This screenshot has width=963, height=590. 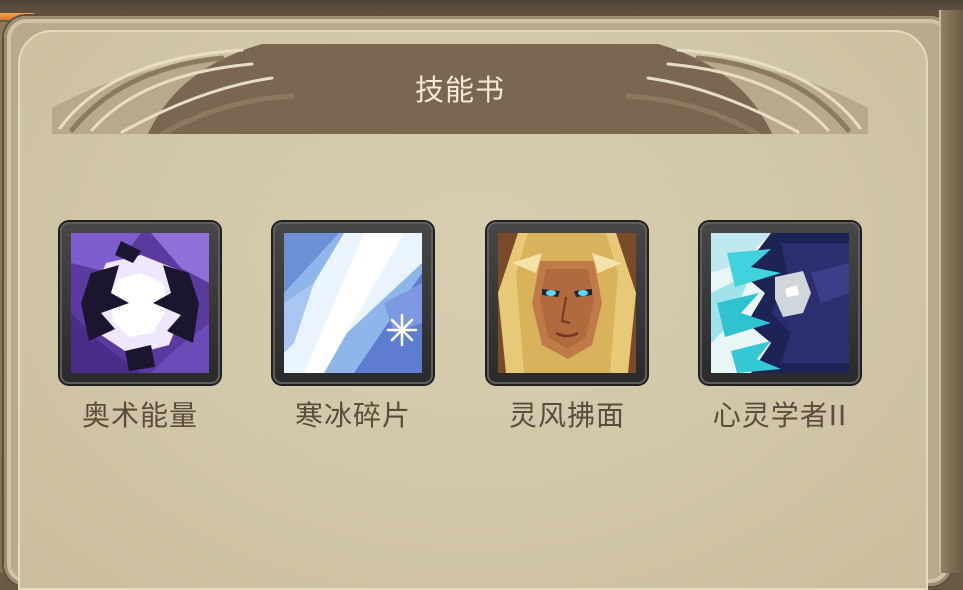 I want to click on spirit-wind-icon, so click(x=567, y=303).